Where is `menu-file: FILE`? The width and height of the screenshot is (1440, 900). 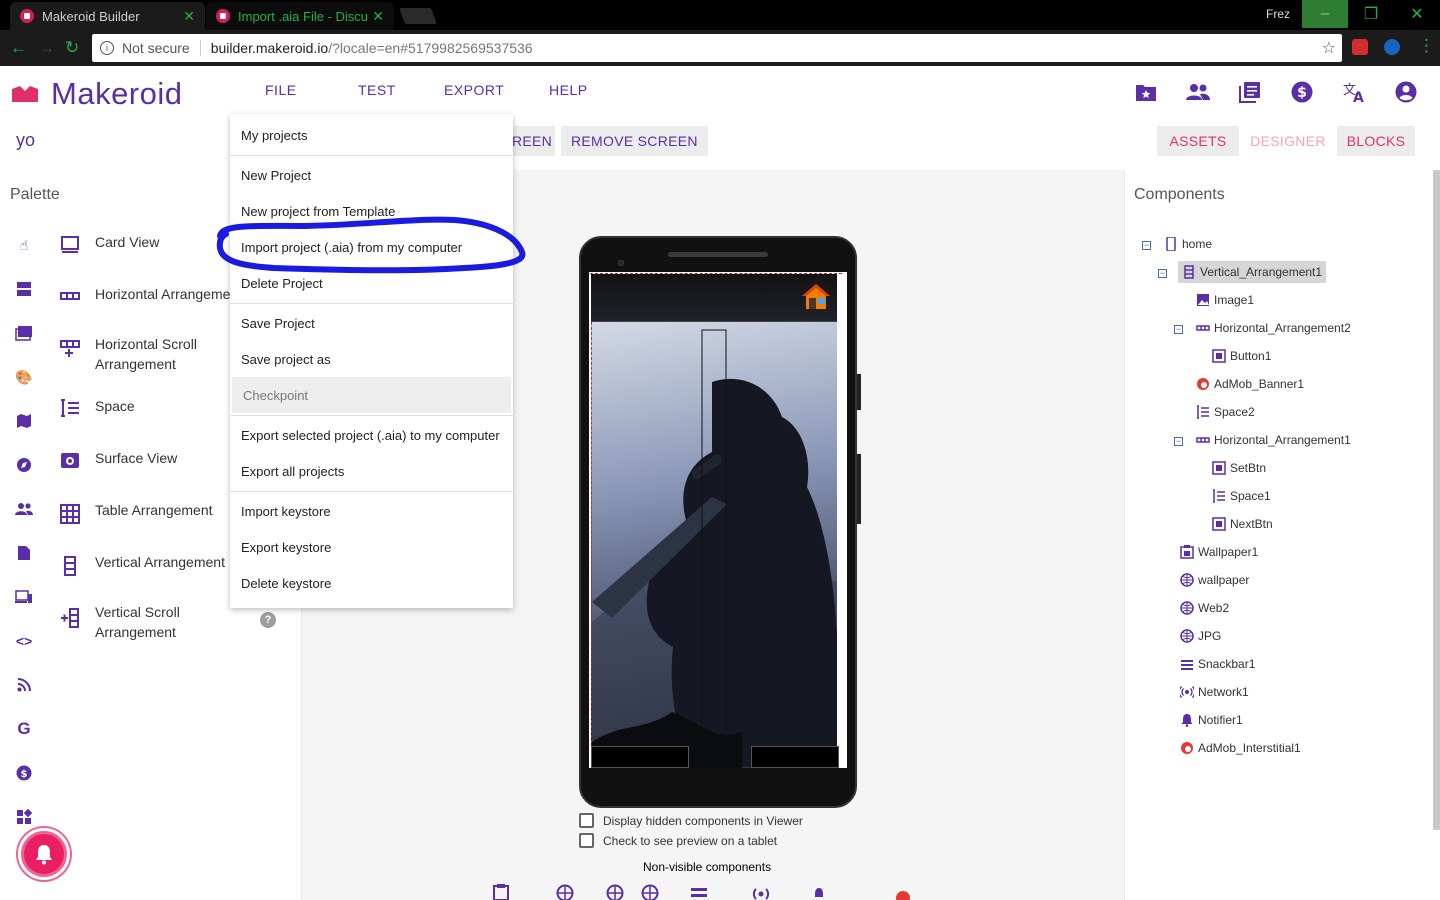 menu-file: FILE is located at coordinates (281, 90).